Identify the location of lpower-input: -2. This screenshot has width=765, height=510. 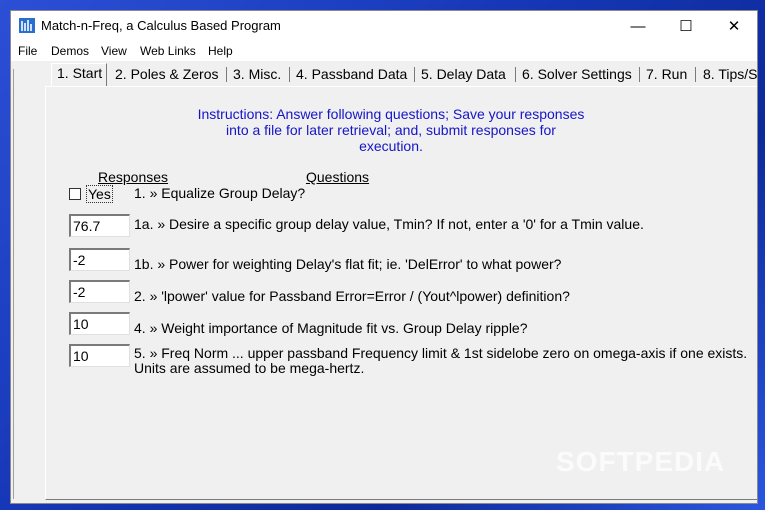
(99, 291).